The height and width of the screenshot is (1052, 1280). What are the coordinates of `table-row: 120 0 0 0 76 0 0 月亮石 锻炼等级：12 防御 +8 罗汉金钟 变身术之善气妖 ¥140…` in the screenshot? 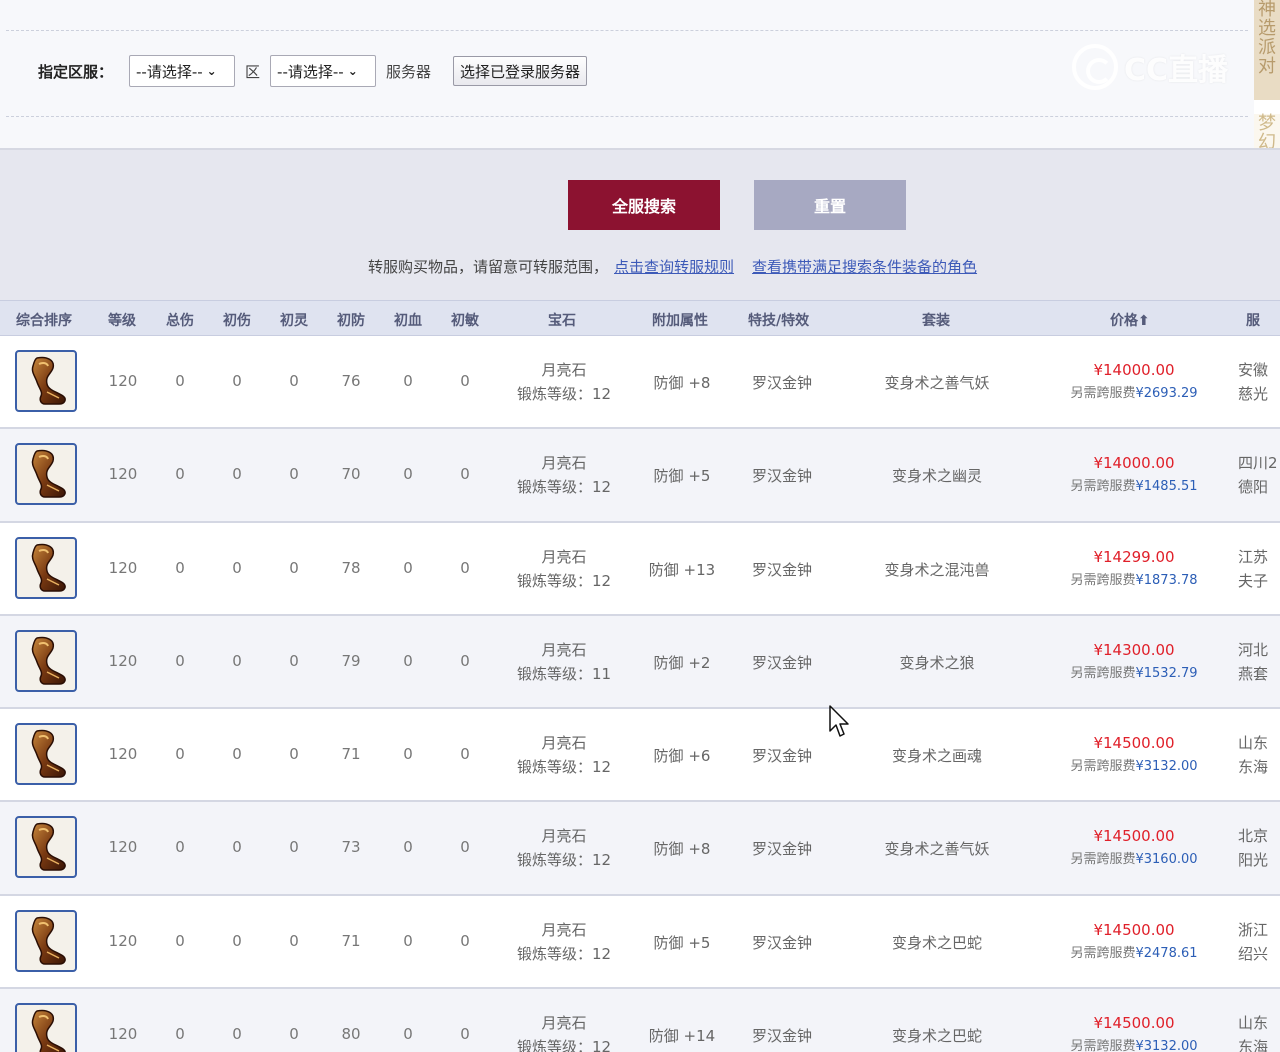 It's located at (640, 383).